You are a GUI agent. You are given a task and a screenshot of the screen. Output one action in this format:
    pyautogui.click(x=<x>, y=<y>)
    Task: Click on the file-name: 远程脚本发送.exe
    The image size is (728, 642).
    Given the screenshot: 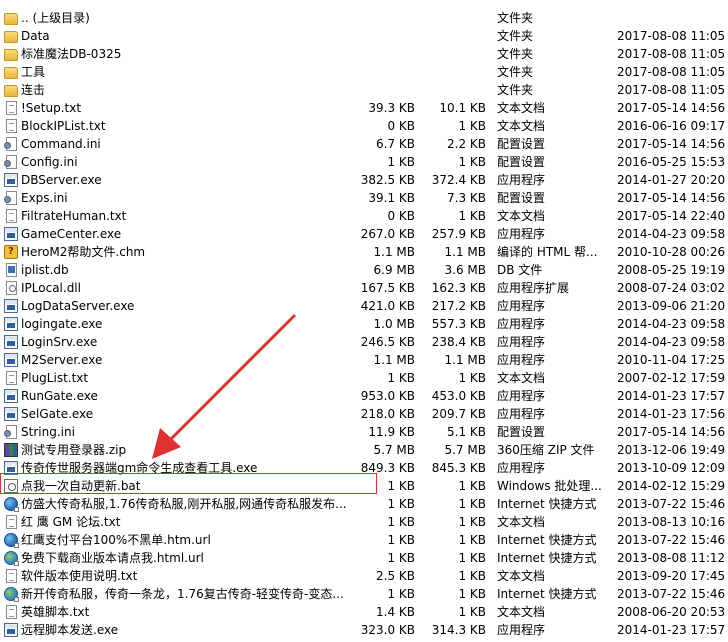 What is the action you would take?
    pyautogui.click(x=70, y=630)
    